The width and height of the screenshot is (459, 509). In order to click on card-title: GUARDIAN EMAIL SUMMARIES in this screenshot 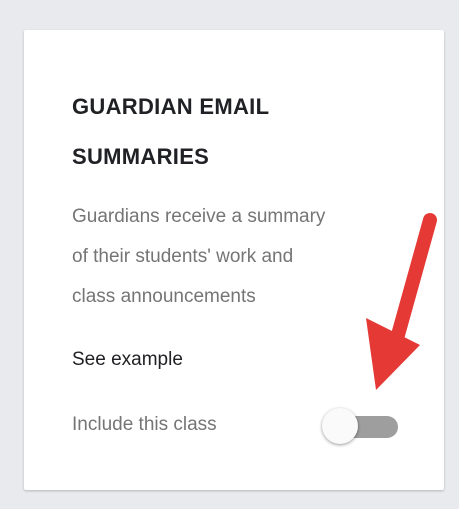, I will do `click(202, 132)`.